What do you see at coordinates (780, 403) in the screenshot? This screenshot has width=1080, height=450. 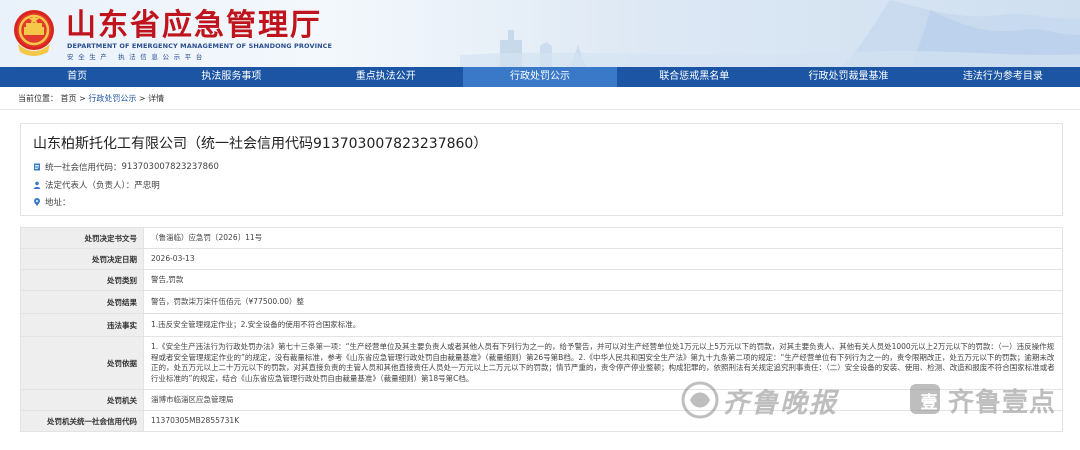 I see `watermark-qilu-evening-news: 齐鲁晚报` at bounding box center [780, 403].